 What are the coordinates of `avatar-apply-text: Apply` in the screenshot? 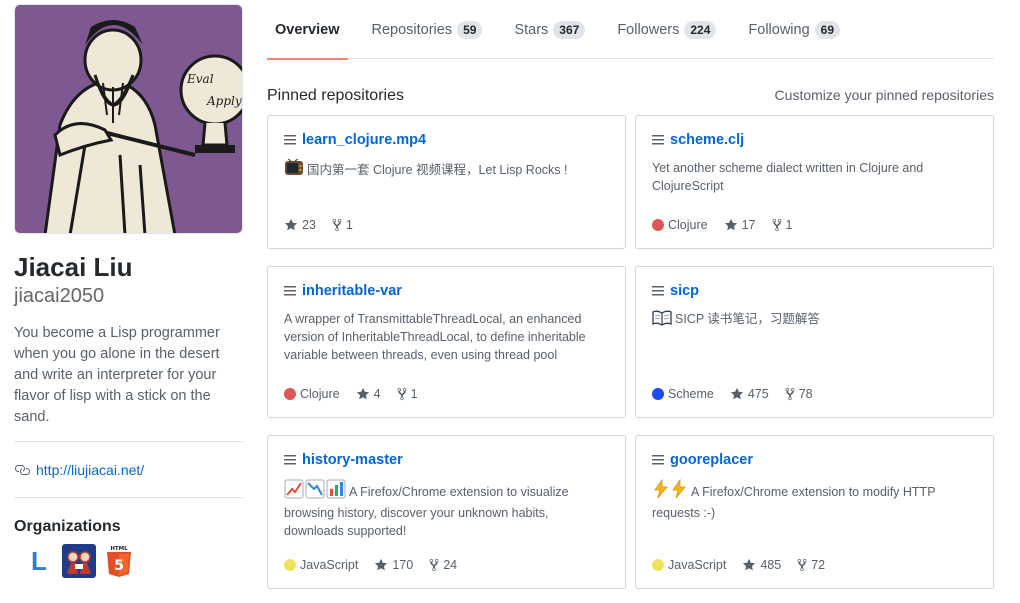 It's located at (224, 101).